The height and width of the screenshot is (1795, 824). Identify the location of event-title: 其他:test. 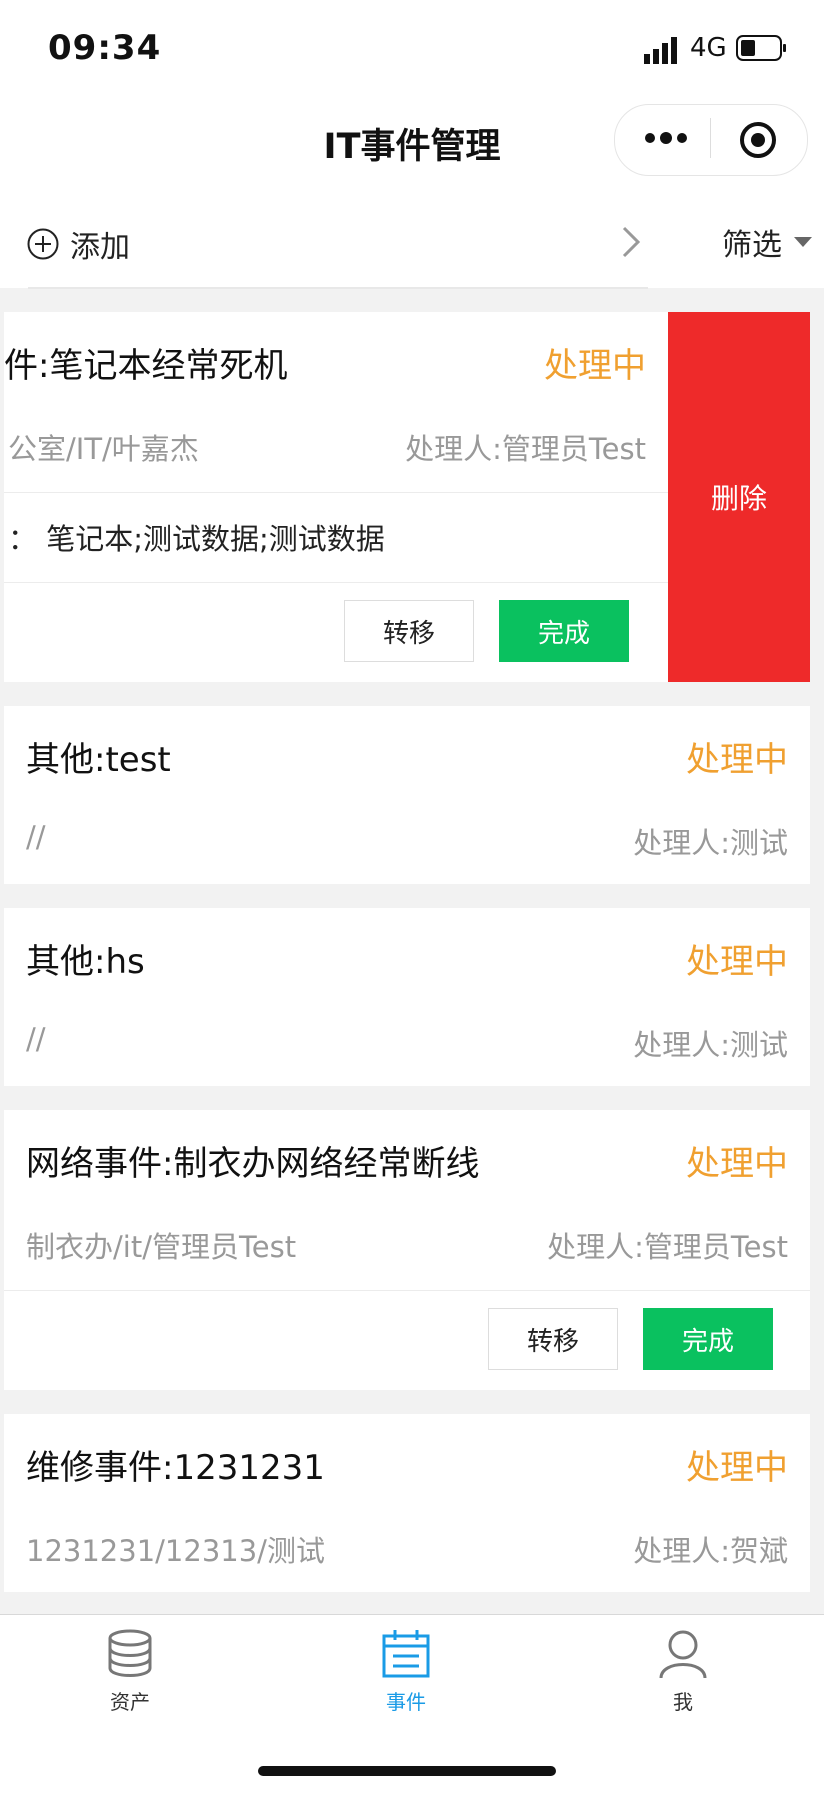
(98, 760).